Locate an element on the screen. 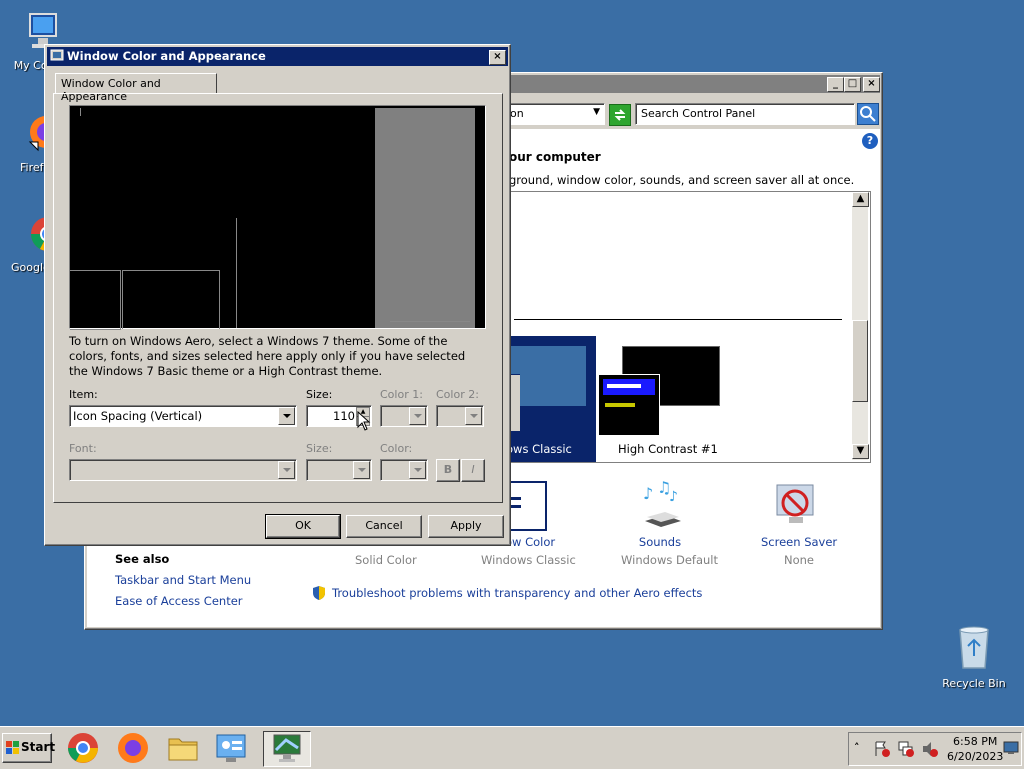  taskbar-display-settings is located at coordinates (287, 749).